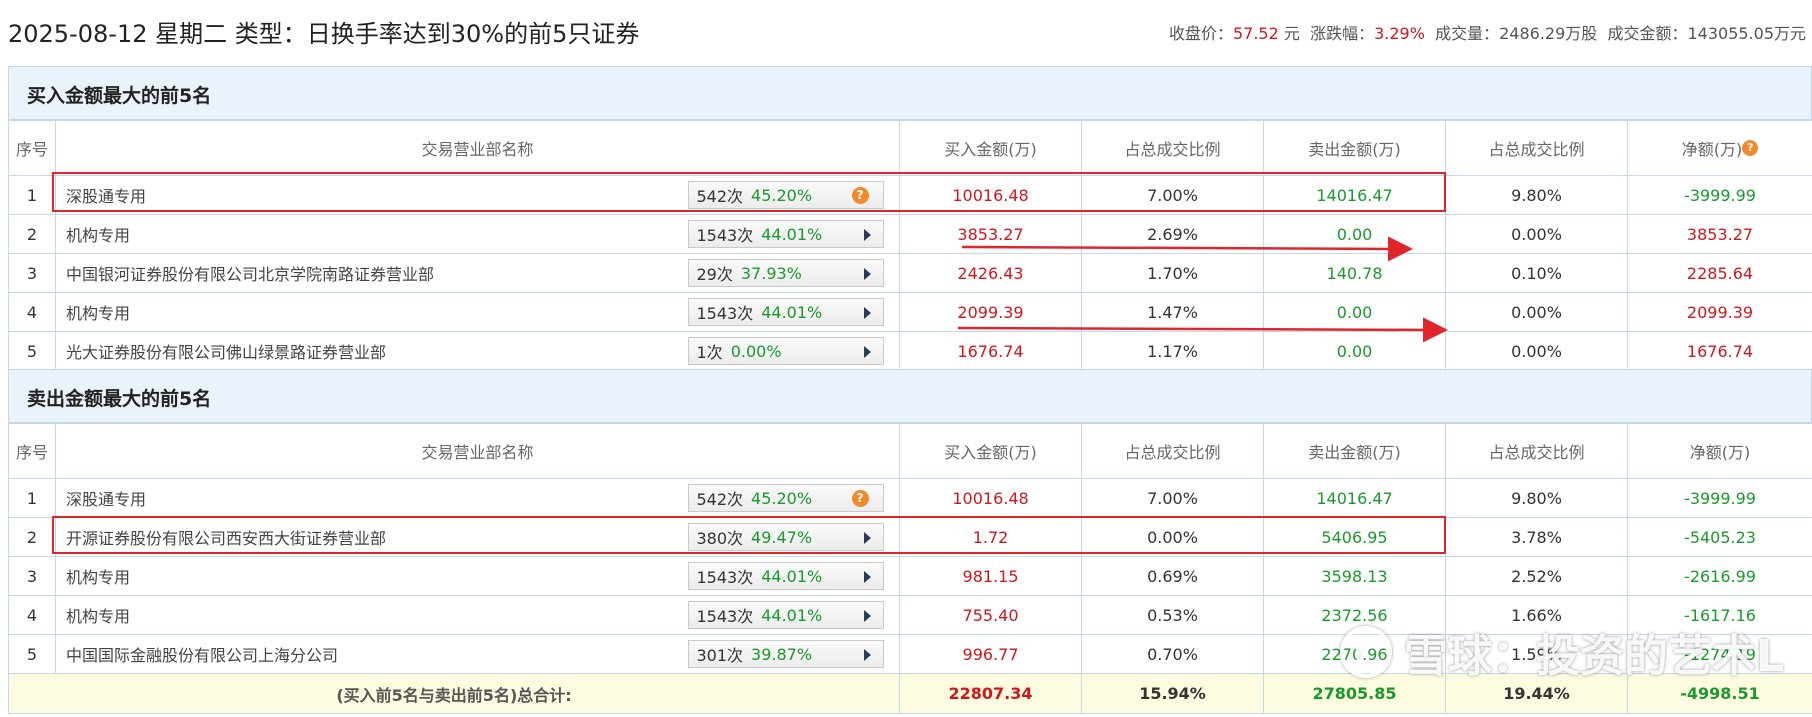 The height and width of the screenshot is (717, 1812). Describe the element at coordinates (991, 615) in the screenshot. I see `buy-amount: 755.40` at that location.